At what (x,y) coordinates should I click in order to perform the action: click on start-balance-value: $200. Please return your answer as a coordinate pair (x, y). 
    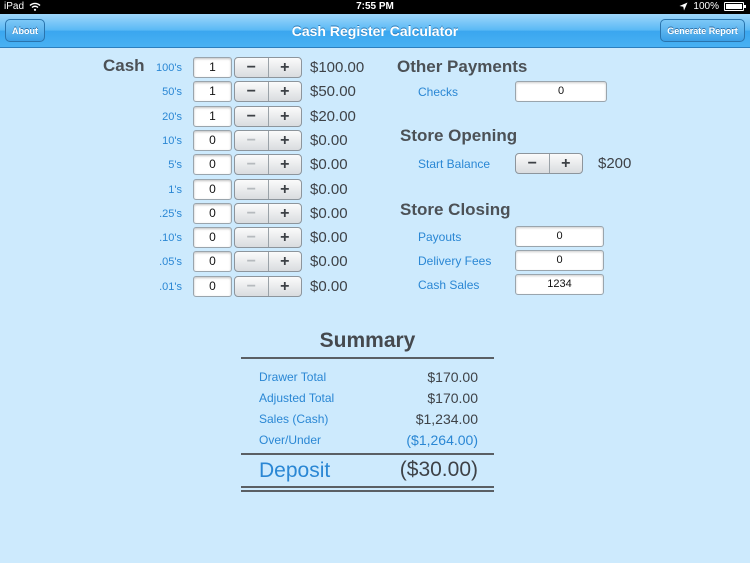
    Looking at the image, I should click on (615, 163).